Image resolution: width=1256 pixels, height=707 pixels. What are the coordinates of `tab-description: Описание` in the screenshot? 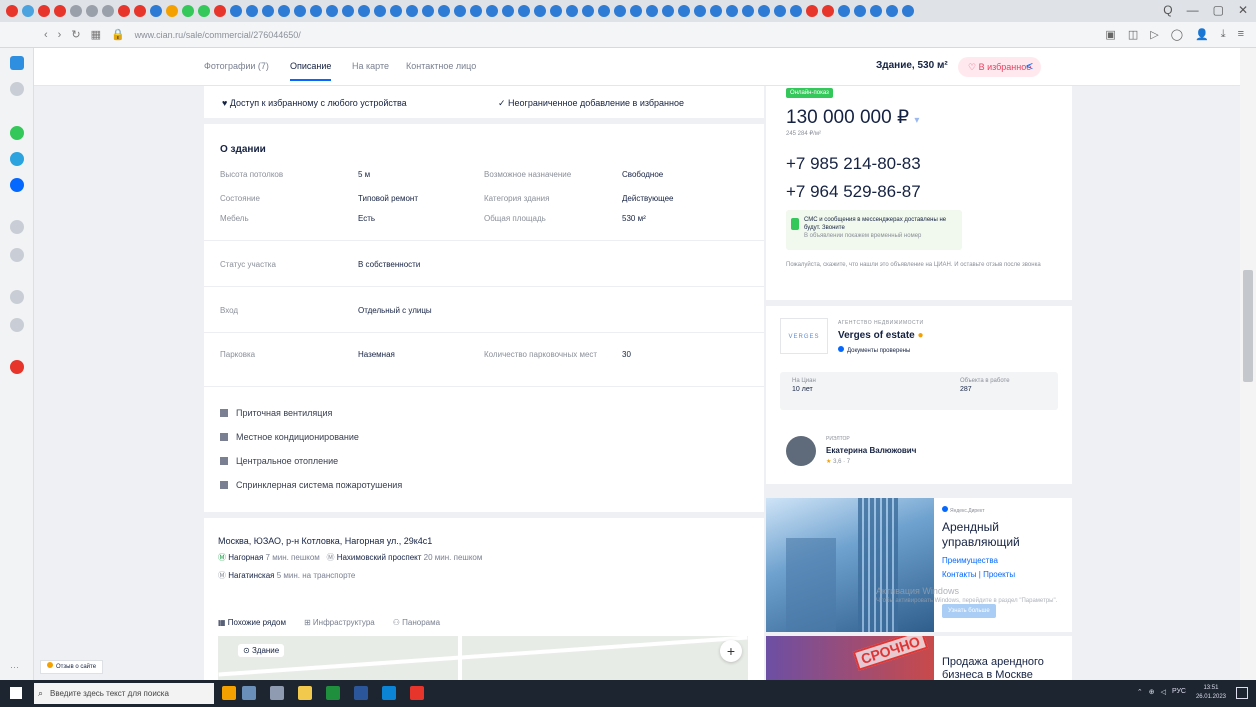 It's located at (311, 71).